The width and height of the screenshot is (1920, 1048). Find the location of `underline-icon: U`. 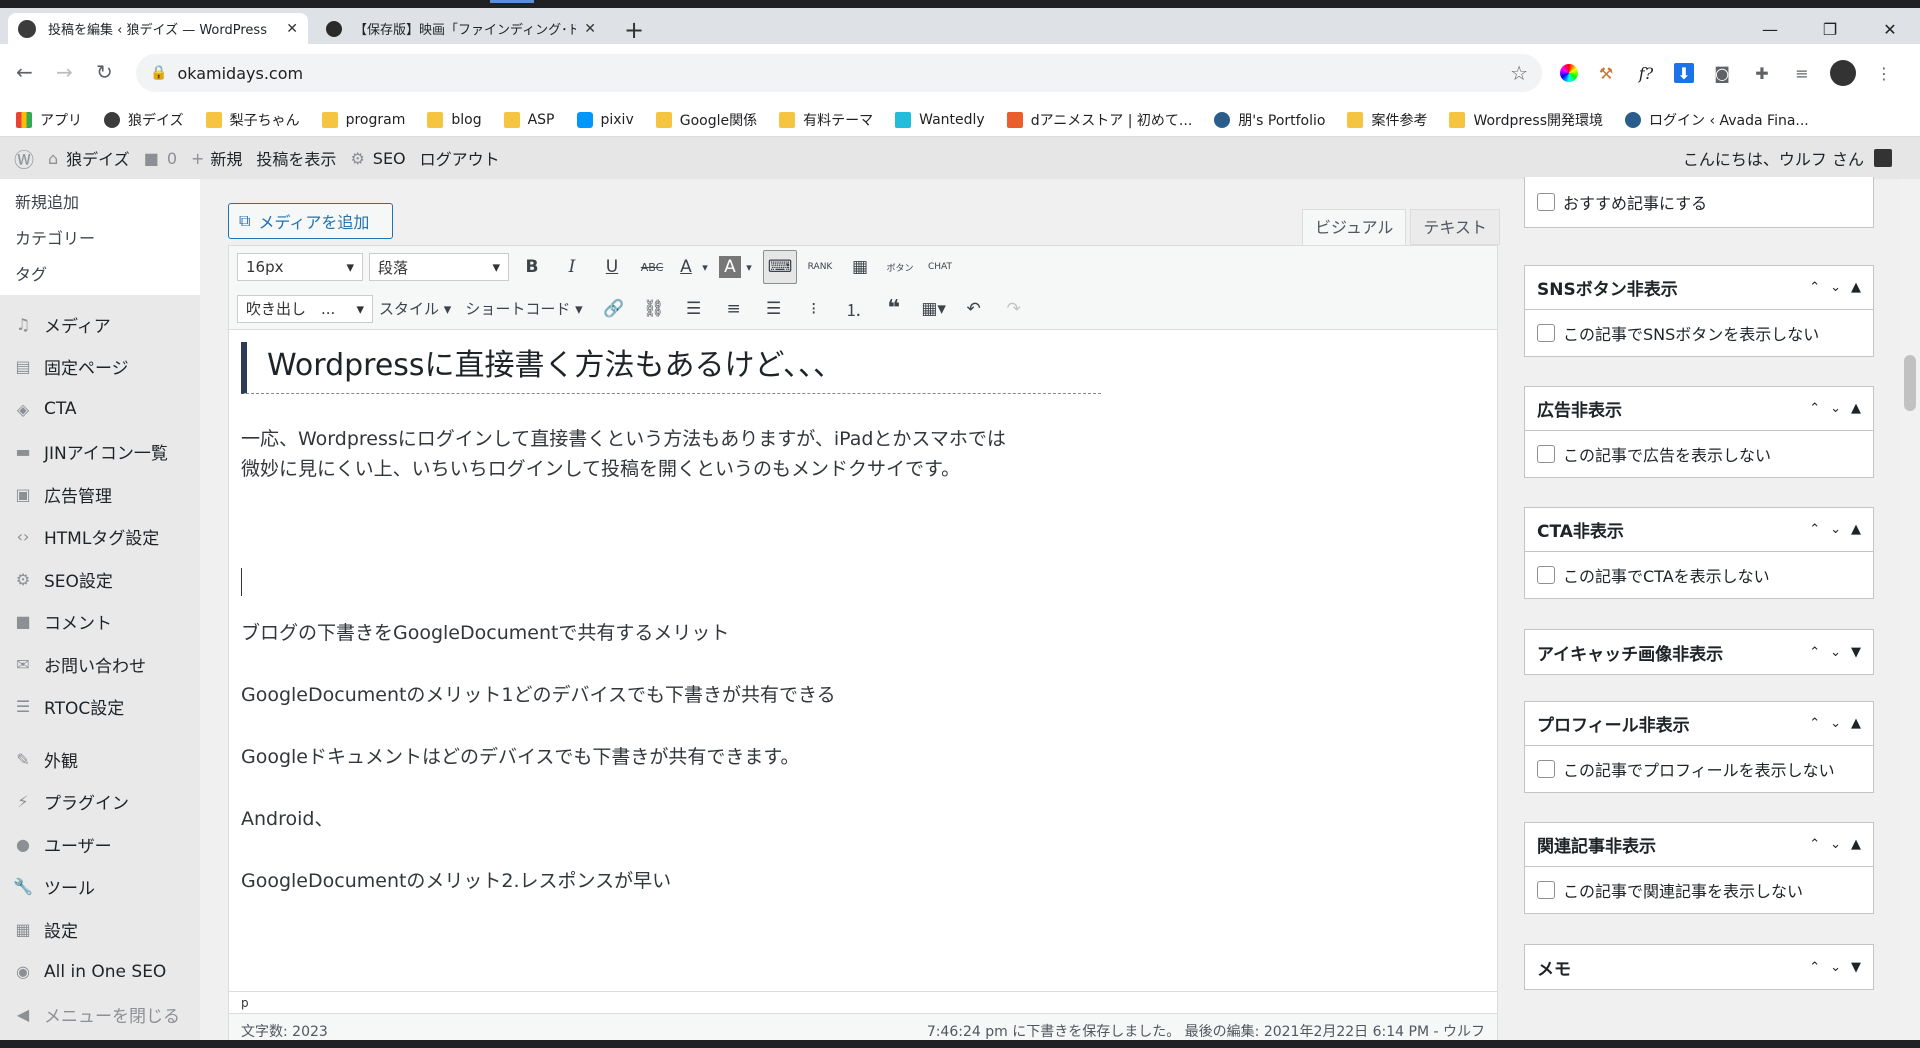

underline-icon: U is located at coordinates (612, 267).